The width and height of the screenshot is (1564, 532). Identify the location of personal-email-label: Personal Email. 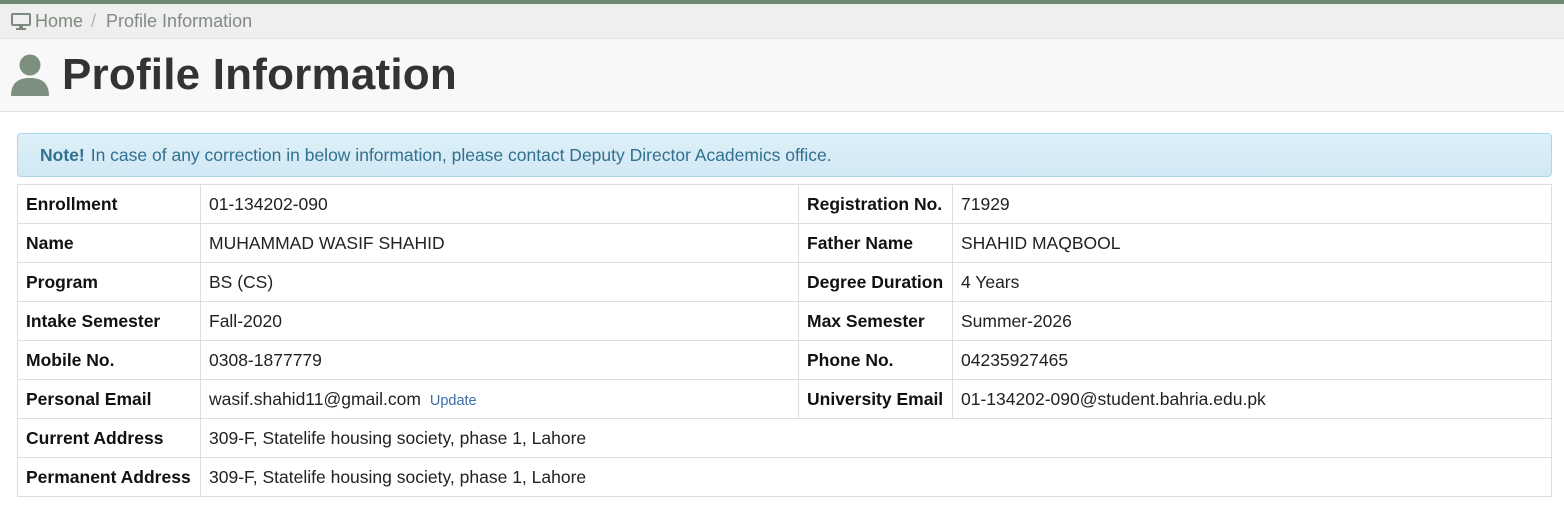
(109, 399).